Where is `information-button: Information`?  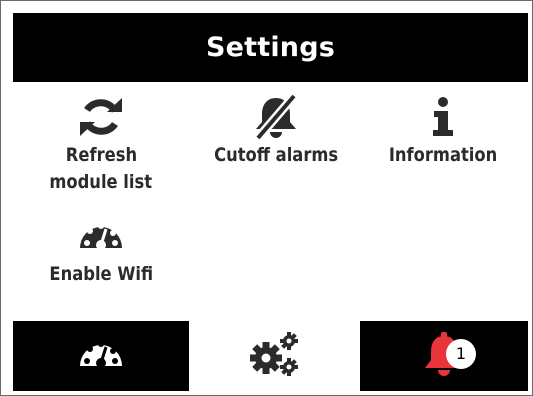
information-button: Information is located at coordinates (443, 130).